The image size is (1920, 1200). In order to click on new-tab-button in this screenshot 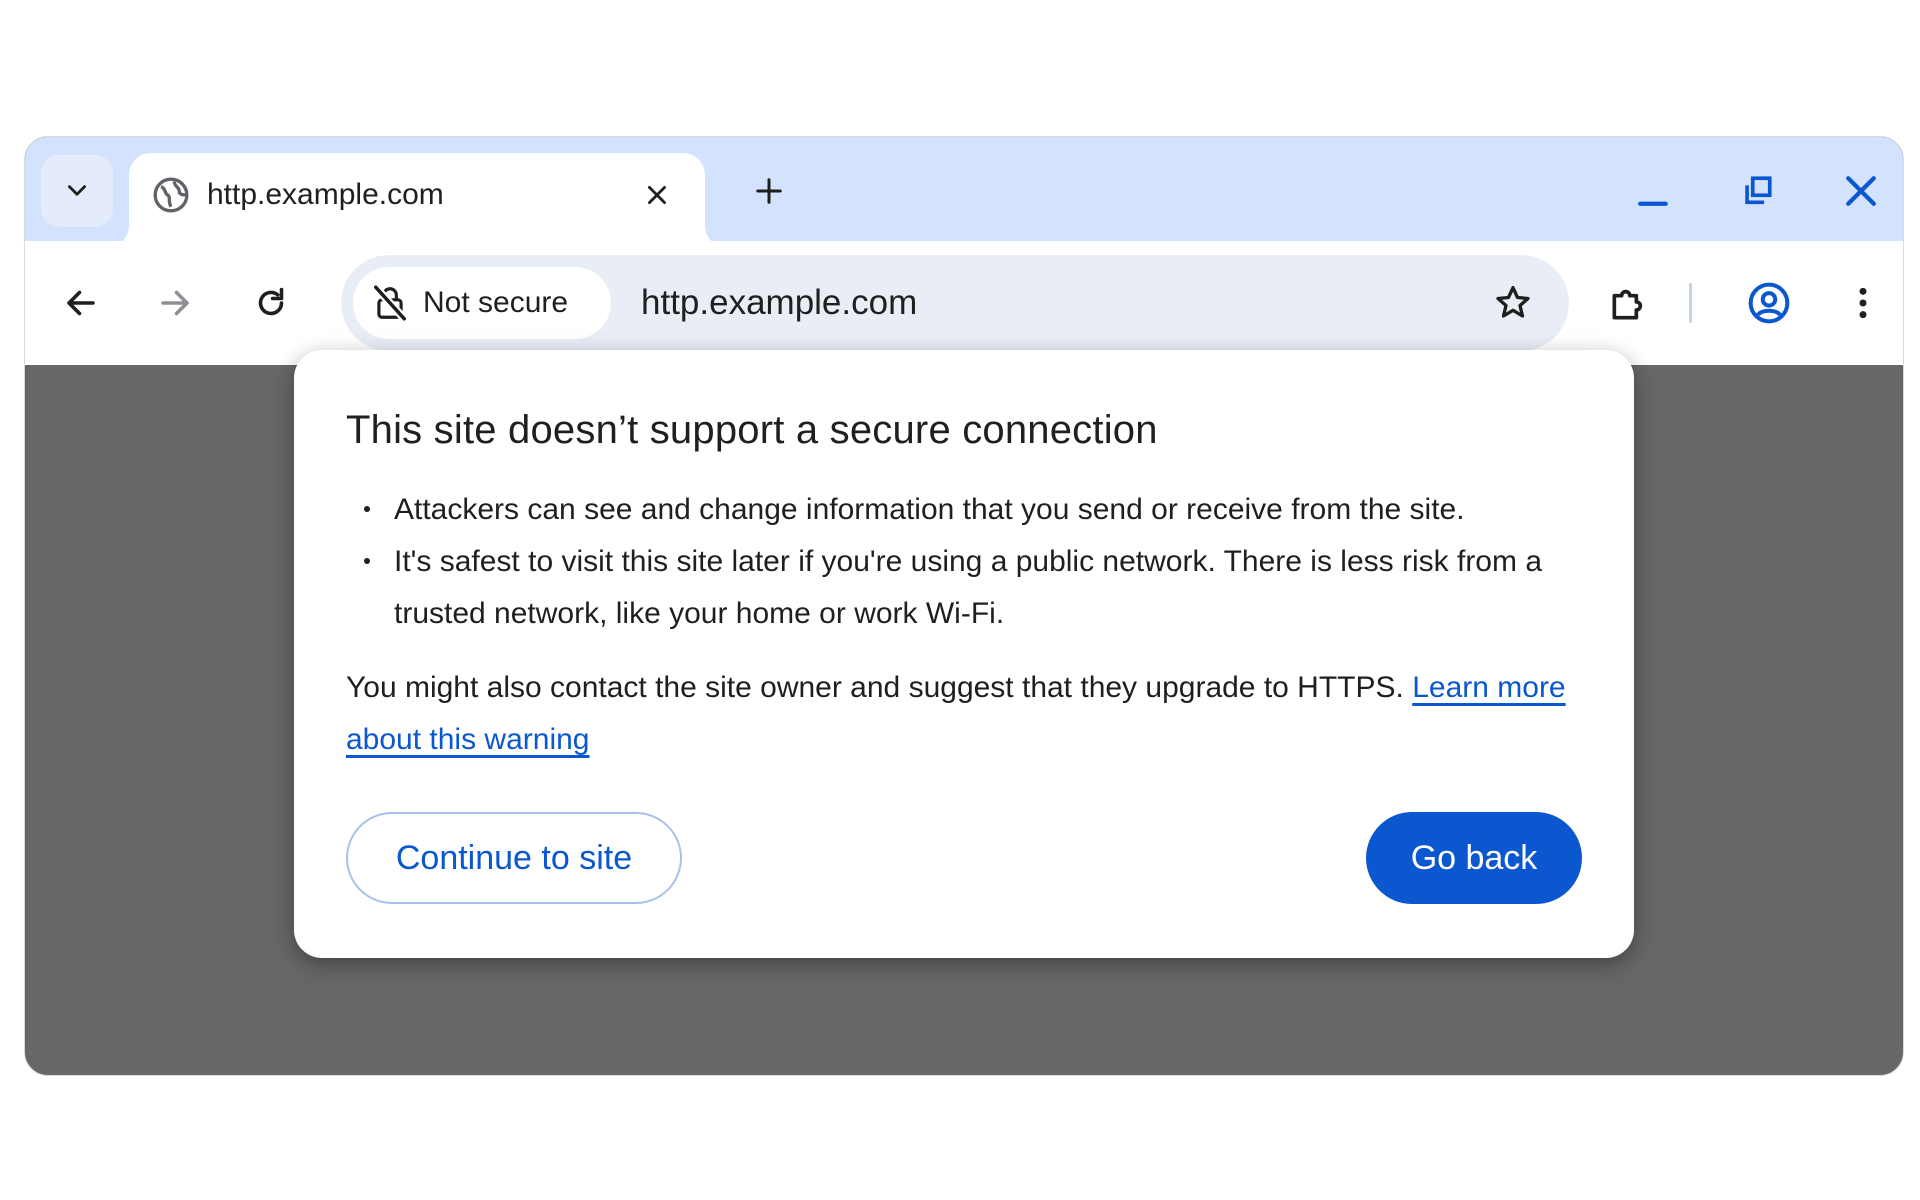, I will do `click(769, 191)`.